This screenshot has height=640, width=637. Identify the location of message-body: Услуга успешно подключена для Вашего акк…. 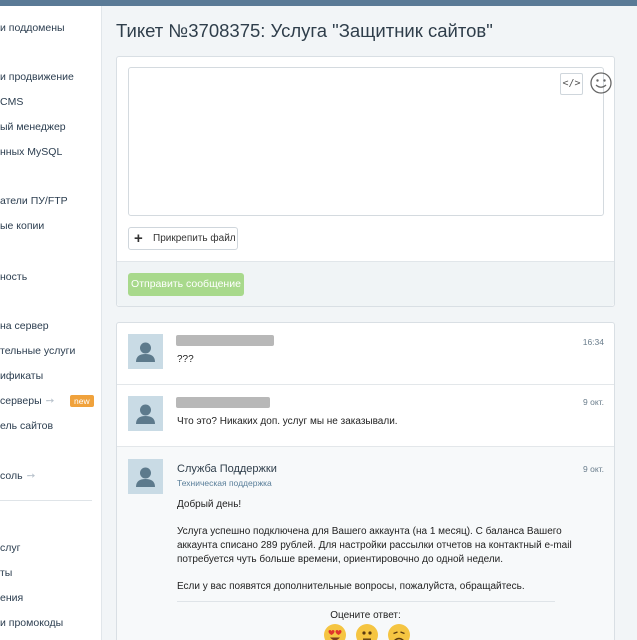
(374, 545).